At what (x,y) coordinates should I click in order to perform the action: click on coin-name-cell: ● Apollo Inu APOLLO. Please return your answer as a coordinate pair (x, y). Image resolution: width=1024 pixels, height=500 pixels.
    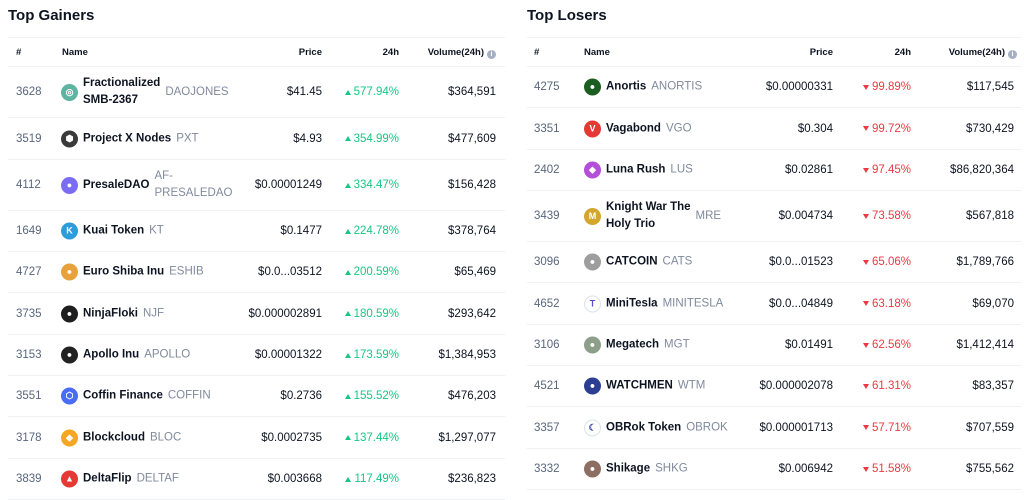
    Looking at the image, I should click on (125, 355).